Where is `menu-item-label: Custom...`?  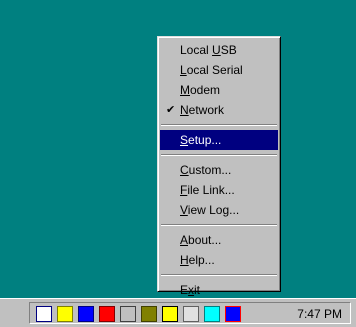 menu-item-label: Custom... is located at coordinates (206, 170).